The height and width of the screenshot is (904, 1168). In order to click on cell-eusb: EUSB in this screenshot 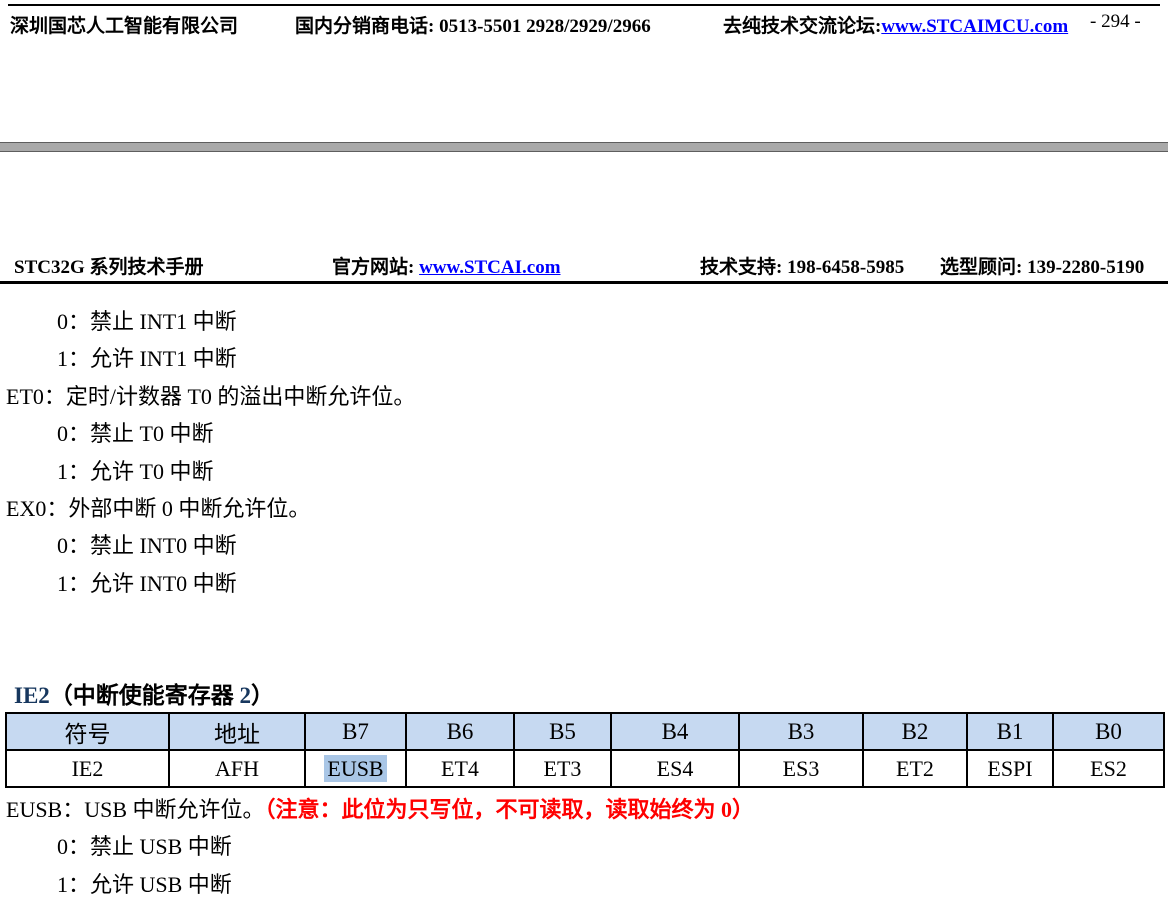, I will do `click(355, 768)`.